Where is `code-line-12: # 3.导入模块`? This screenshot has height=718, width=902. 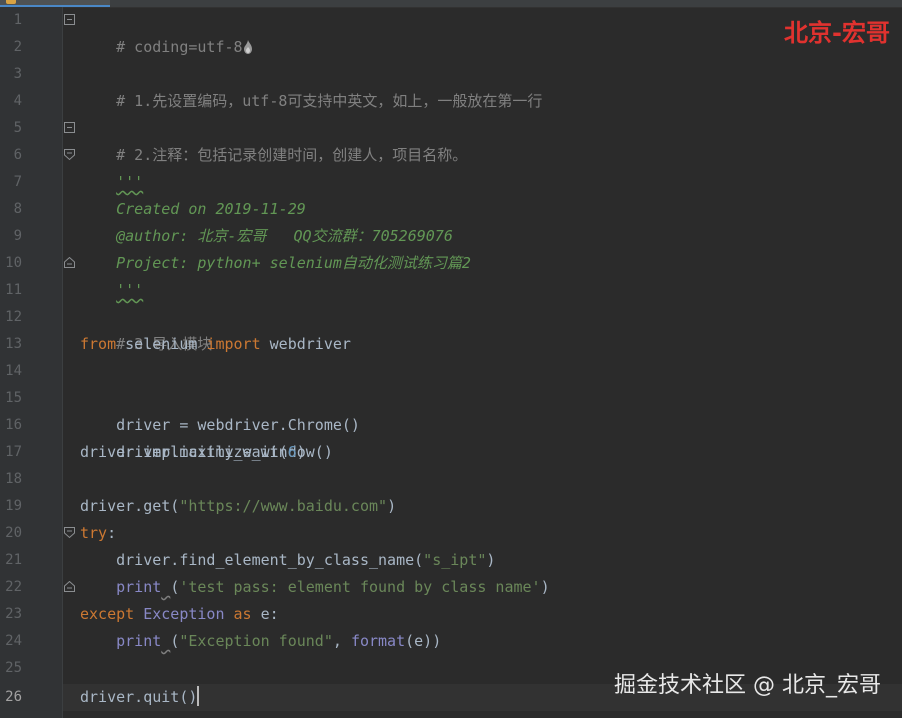 code-line-12: # 3.导入模块 is located at coordinates (146, 328).